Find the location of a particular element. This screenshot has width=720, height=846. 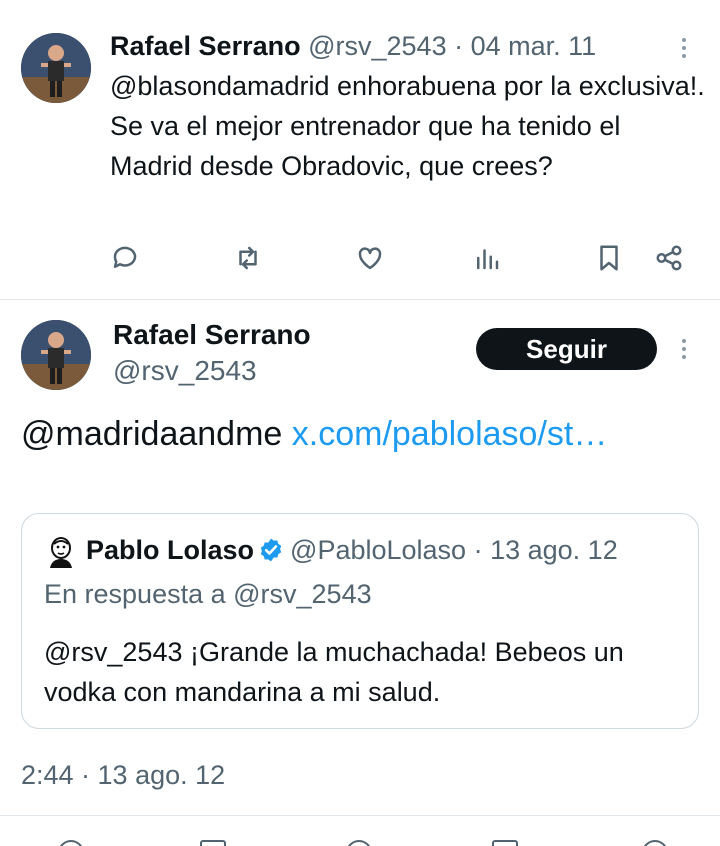

mention: @madridaandme is located at coordinates (151, 434).